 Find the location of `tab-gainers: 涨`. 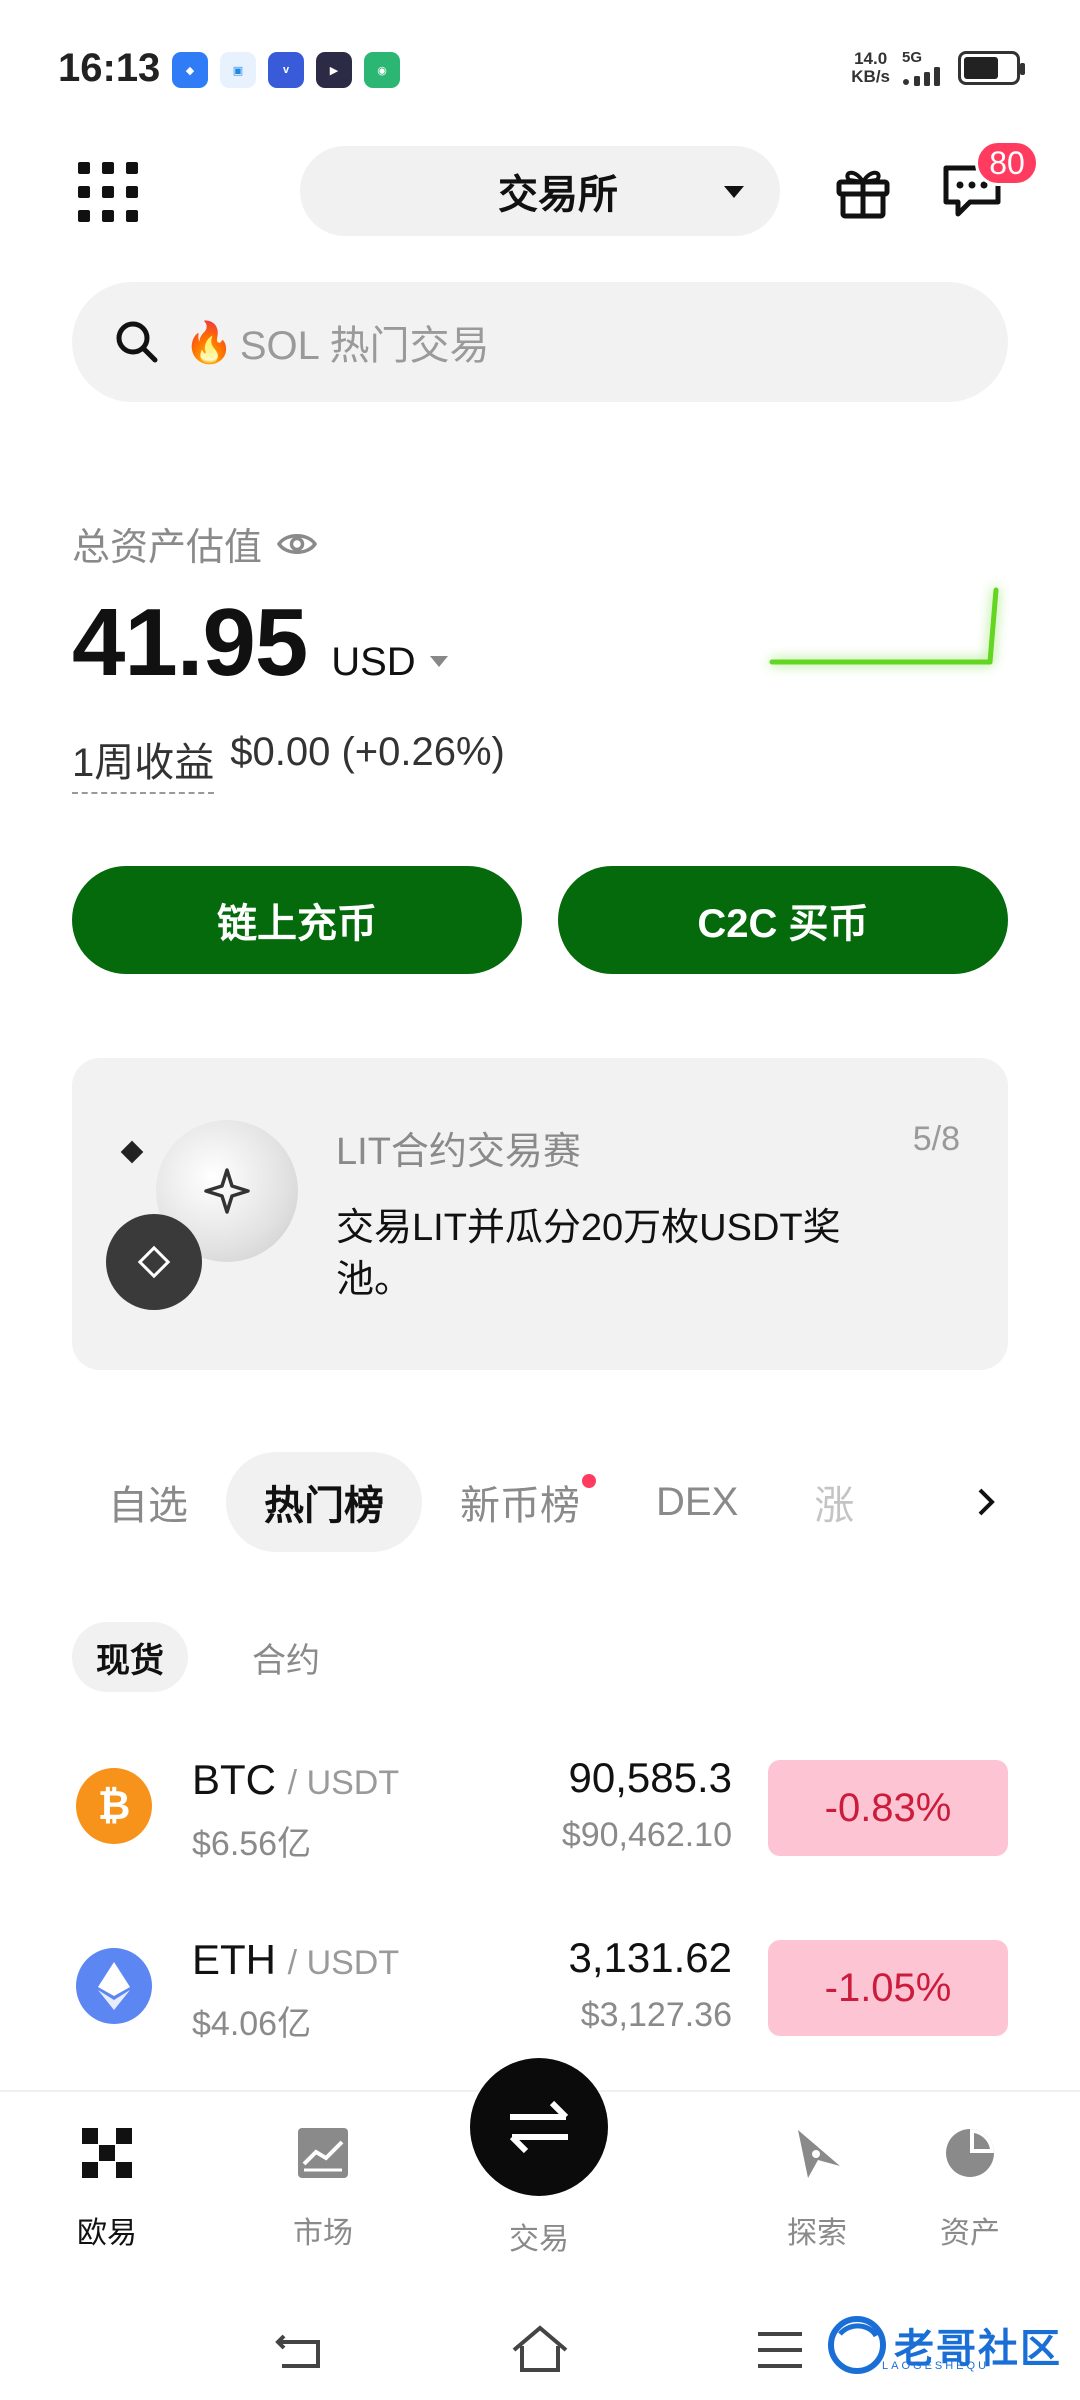

tab-gainers: 涨 is located at coordinates (834, 1502).